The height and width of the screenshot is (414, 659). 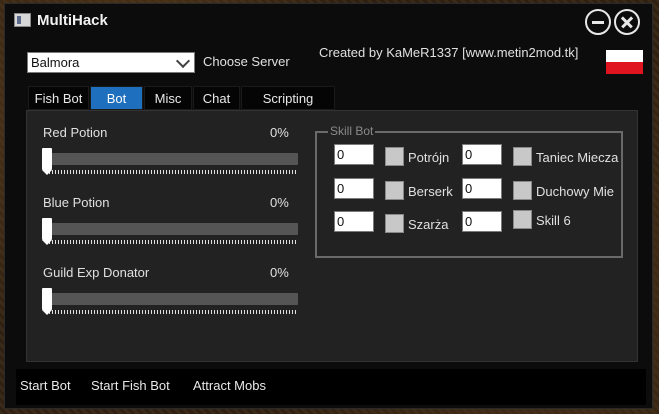 What do you see at coordinates (354, 154) in the screenshot?
I see `skill-1-delay-input: 0` at bounding box center [354, 154].